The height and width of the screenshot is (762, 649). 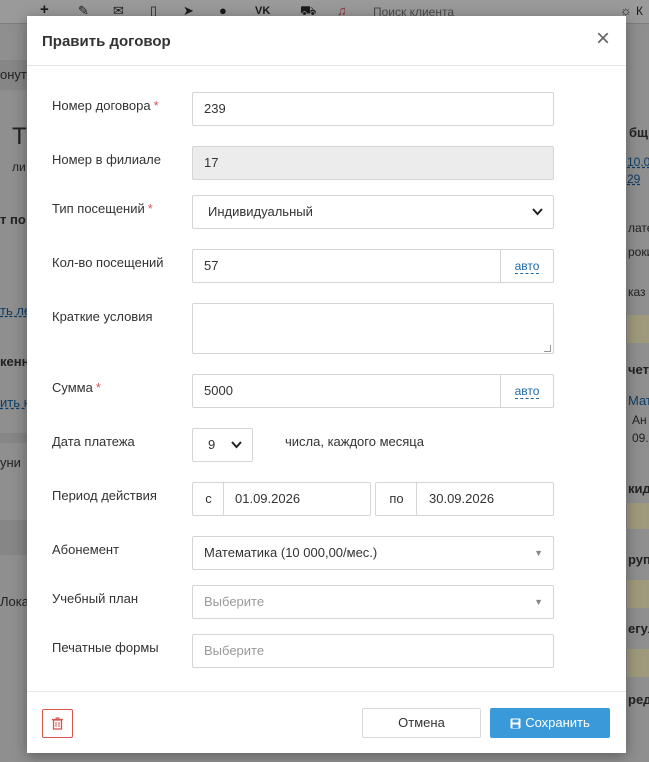 What do you see at coordinates (14, 601) in the screenshot?
I see `bg-fragment: Лока` at bounding box center [14, 601].